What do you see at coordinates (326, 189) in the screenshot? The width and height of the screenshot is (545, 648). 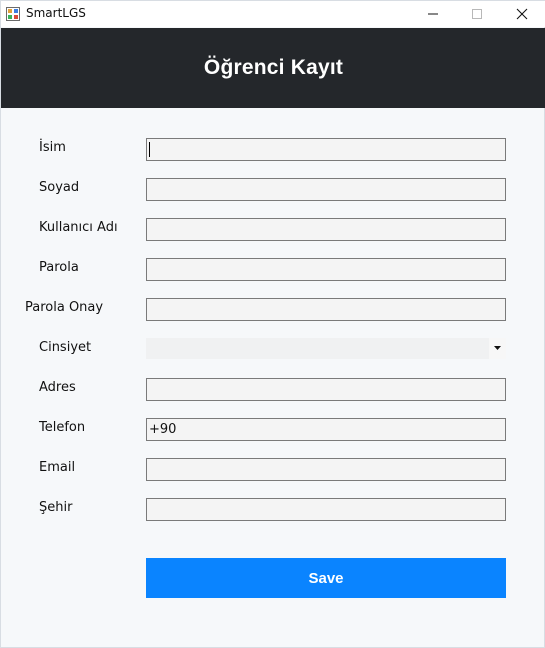 I see `soyad-input` at bounding box center [326, 189].